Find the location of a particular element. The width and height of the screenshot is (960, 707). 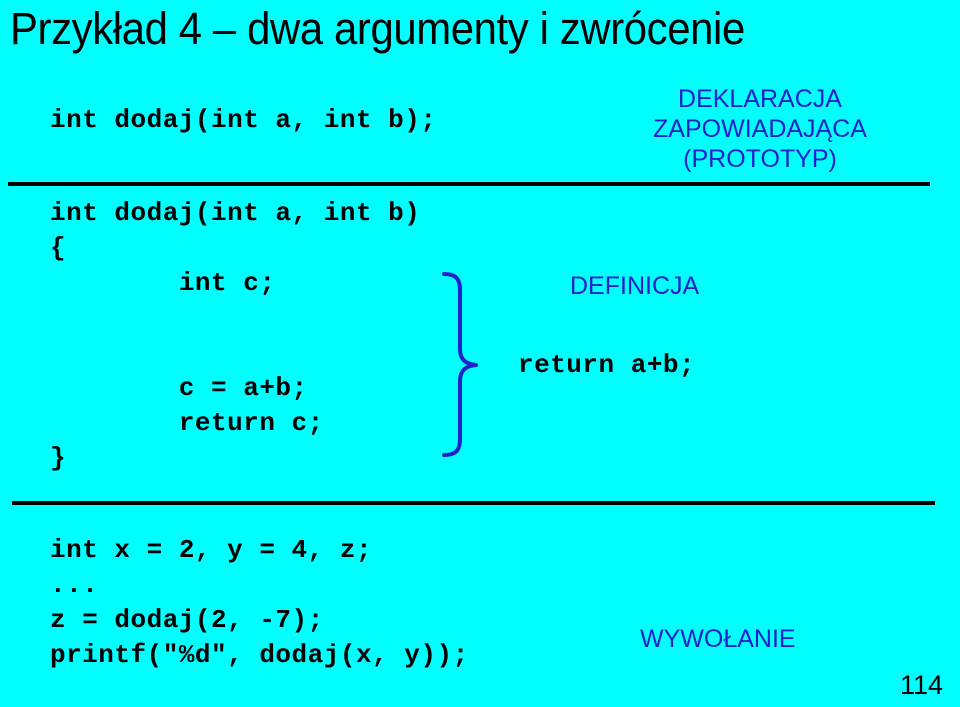

curly-brace-icon is located at coordinates (466, 363).